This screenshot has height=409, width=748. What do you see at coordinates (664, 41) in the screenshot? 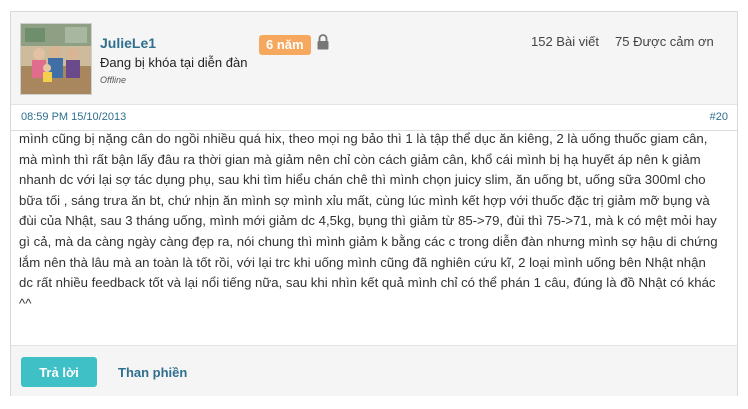
I see `thanks-count: 75 Được cảm ơn` at bounding box center [664, 41].